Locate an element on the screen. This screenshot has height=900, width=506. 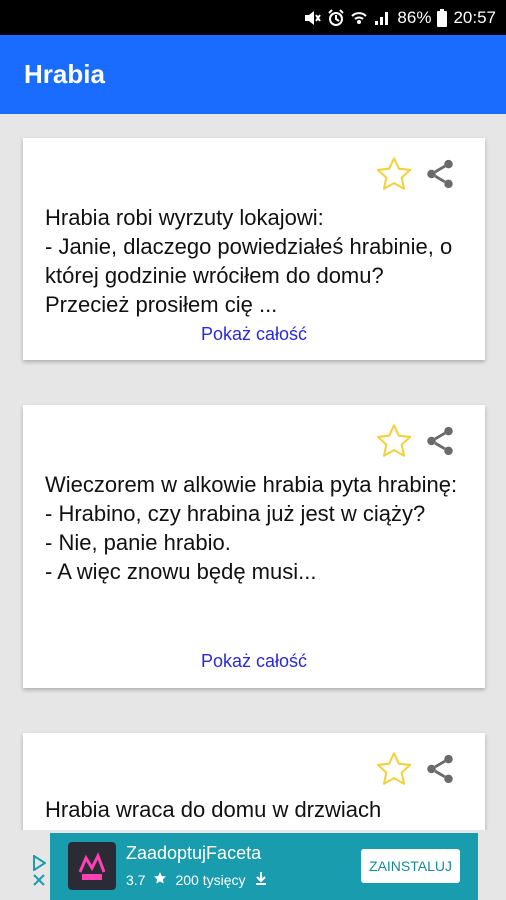
install-button: ZAINSTALUJ is located at coordinates (410, 866).